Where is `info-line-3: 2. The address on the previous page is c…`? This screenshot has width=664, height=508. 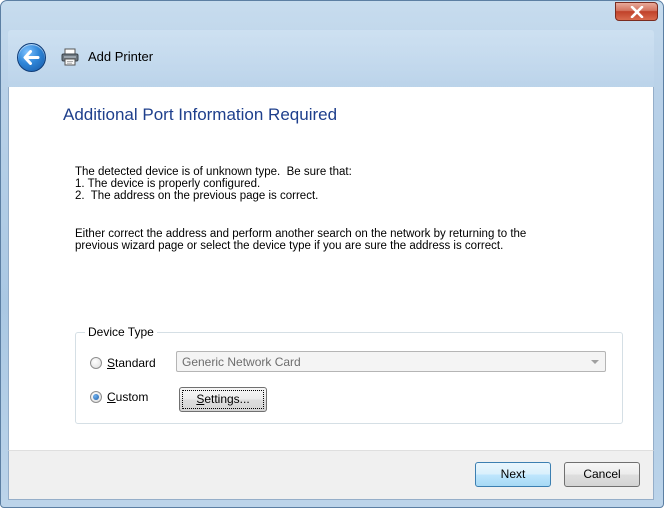 info-line-3: 2. The address on the previous page is c… is located at coordinates (197, 196).